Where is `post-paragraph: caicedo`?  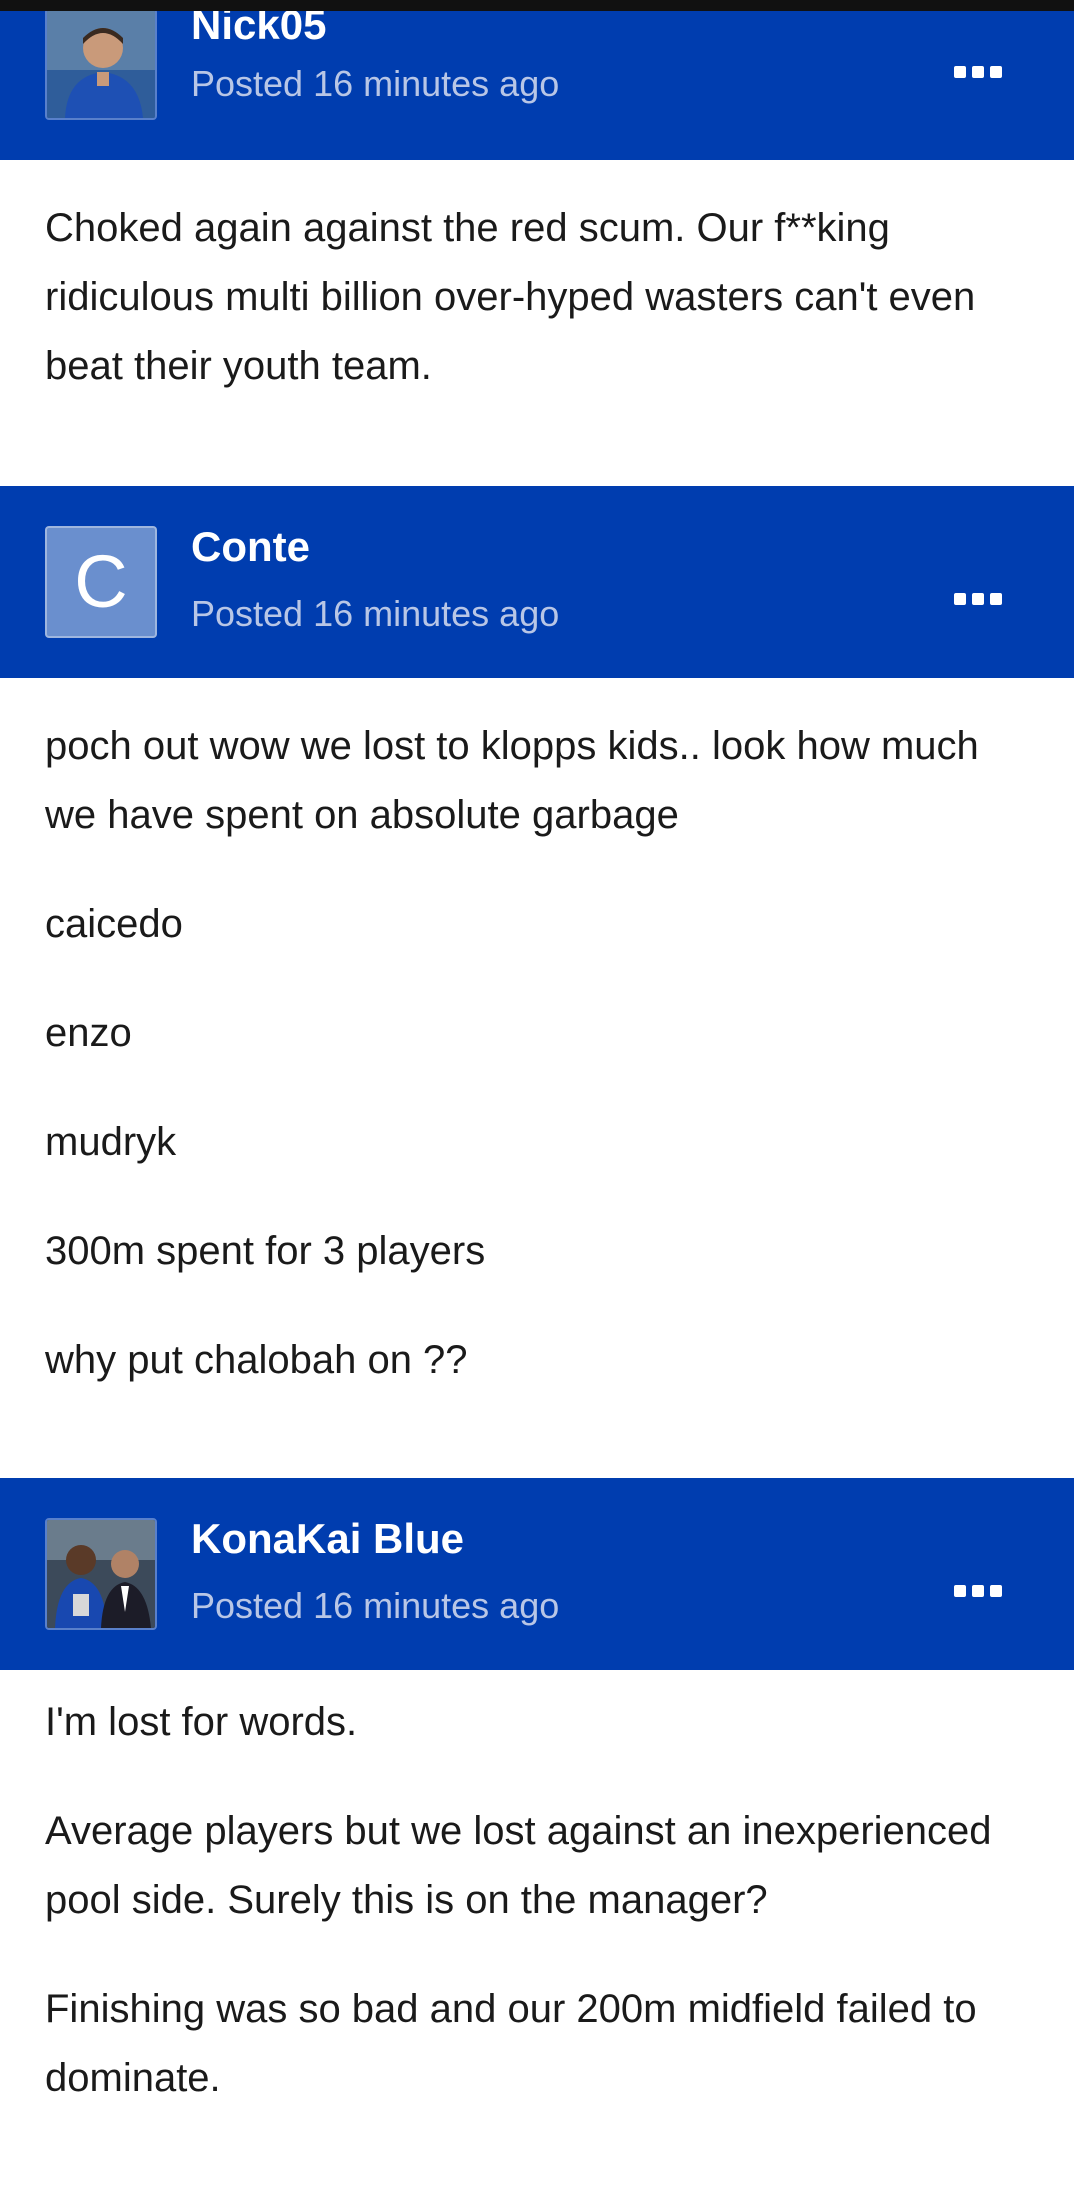 post-paragraph: caicedo is located at coordinates (114, 924).